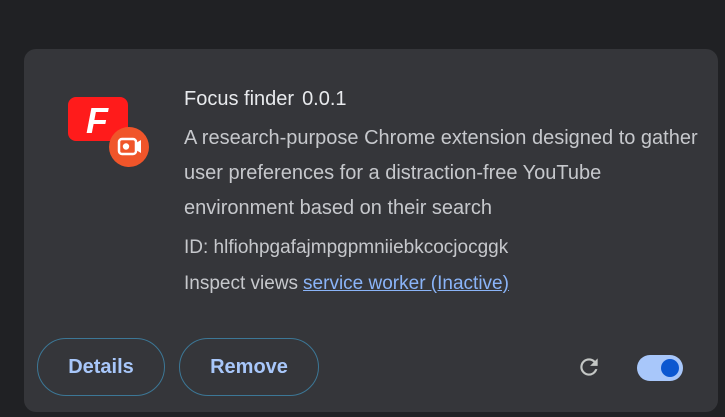 Image resolution: width=725 pixels, height=417 pixels. What do you see at coordinates (324, 99) in the screenshot?
I see `extension-version: 0.0.1` at bounding box center [324, 99].